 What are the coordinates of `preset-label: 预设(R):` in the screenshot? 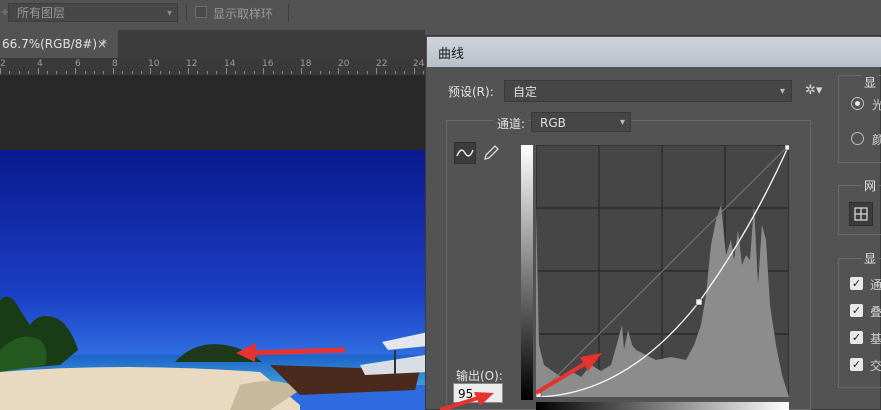 It's located at (471, 92).